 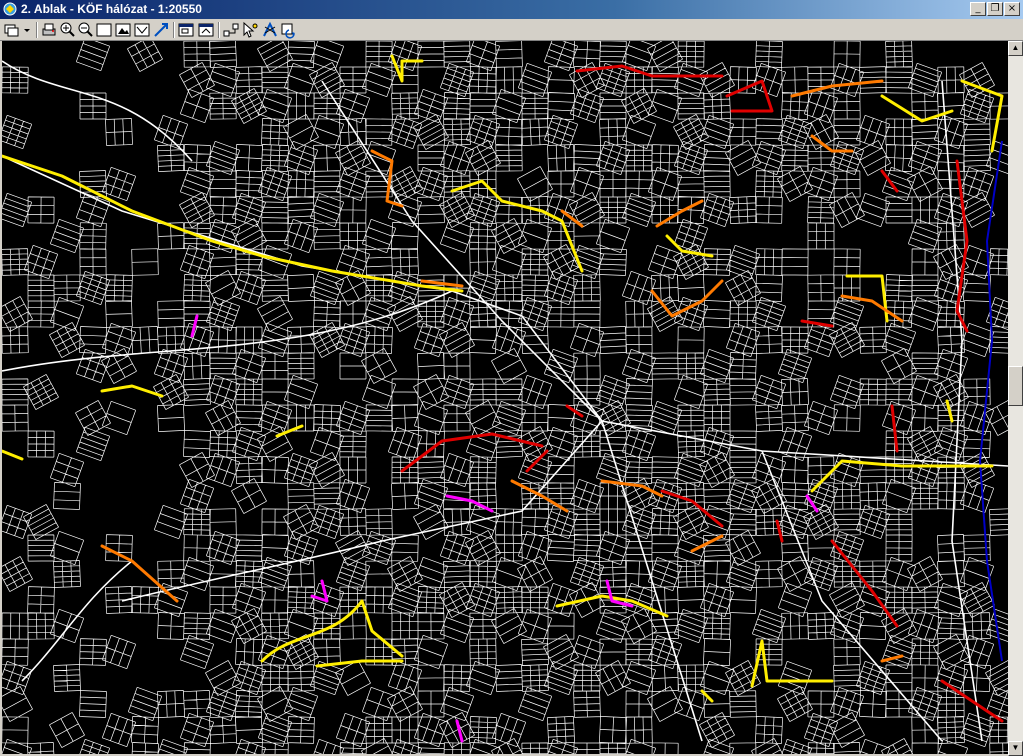 I want to click on network-icon, so click(x=231, y=30).